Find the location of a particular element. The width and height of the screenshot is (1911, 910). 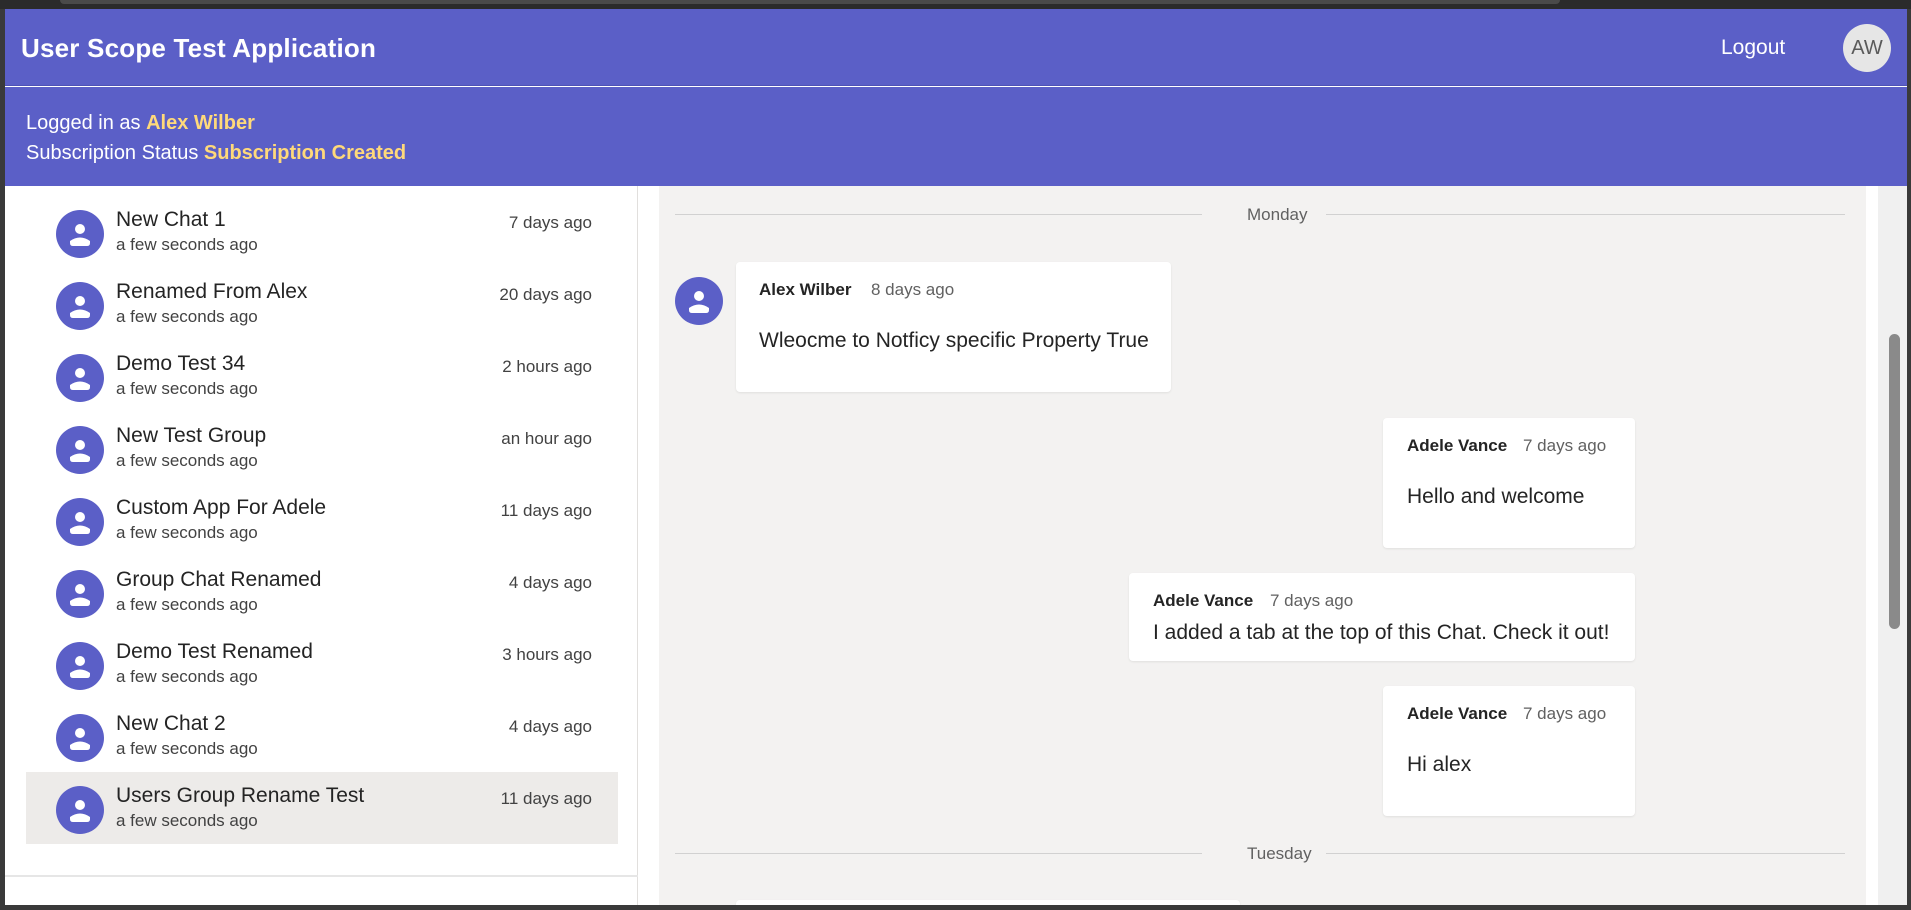

logged-in-line: Logged in as Alex Wilber is located at coordinates (140, 123).